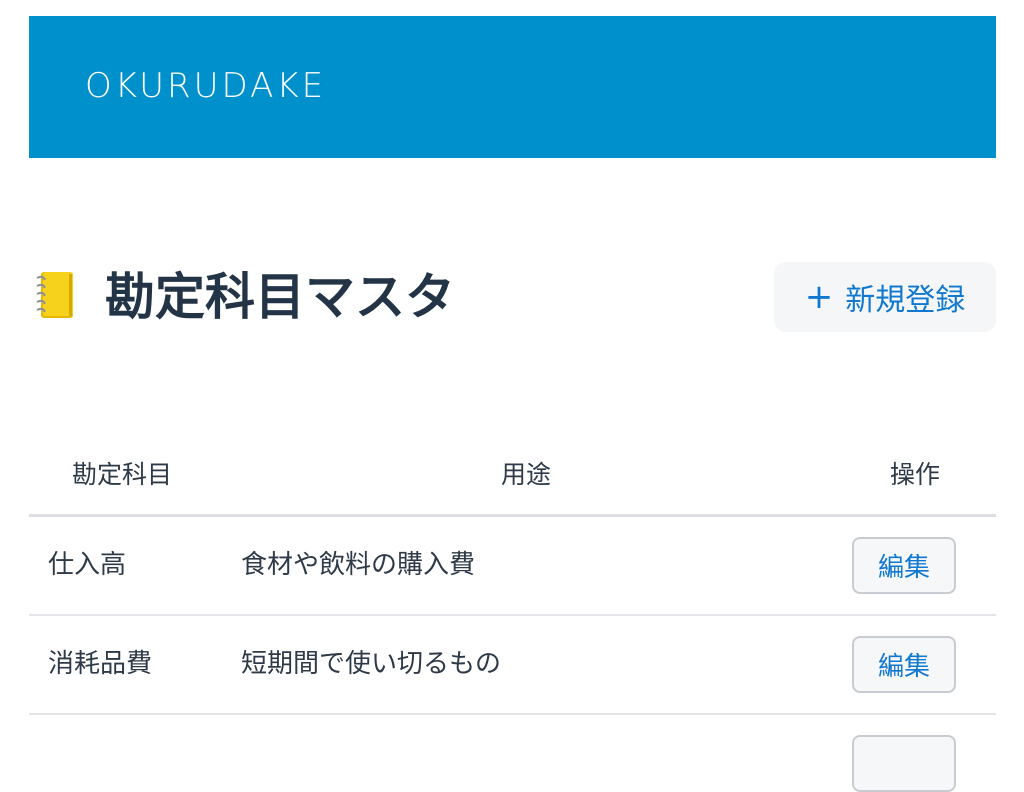 The width and height of the screenshot is (1024, 792). I want to click on column-header-action: 操作, so click(914, 474).